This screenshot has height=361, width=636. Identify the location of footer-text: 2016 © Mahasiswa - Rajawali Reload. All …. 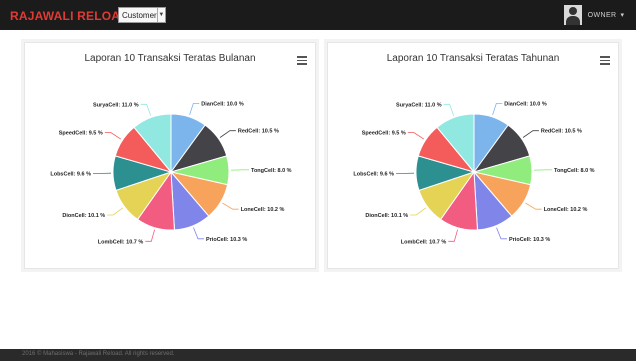
(98, 354).